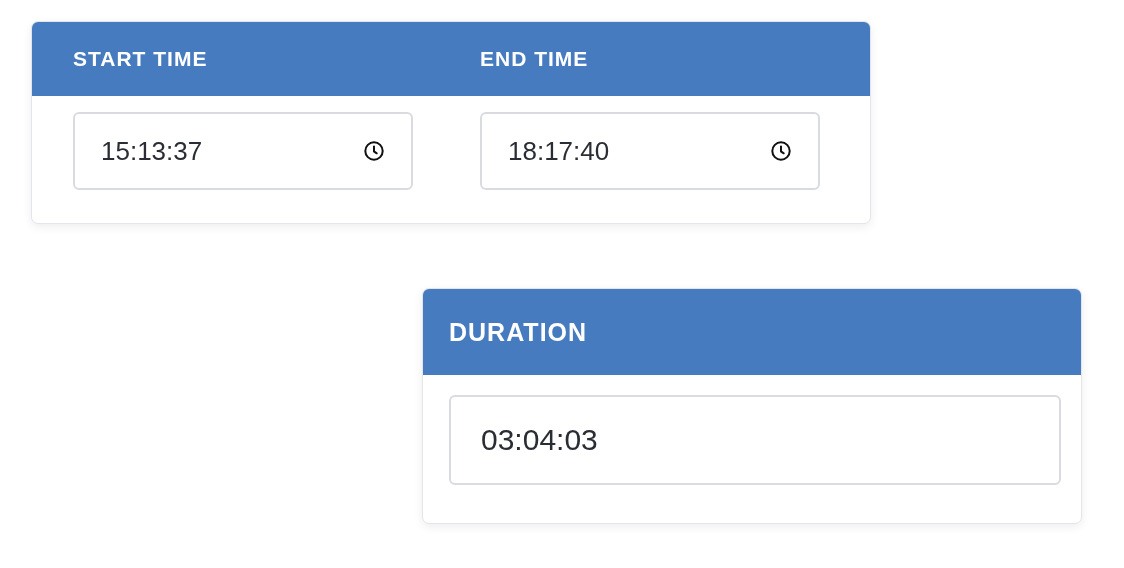  Describe the element at coordinates (519, 332) in the screenshot. I see `field-label: DURATION` at that location.